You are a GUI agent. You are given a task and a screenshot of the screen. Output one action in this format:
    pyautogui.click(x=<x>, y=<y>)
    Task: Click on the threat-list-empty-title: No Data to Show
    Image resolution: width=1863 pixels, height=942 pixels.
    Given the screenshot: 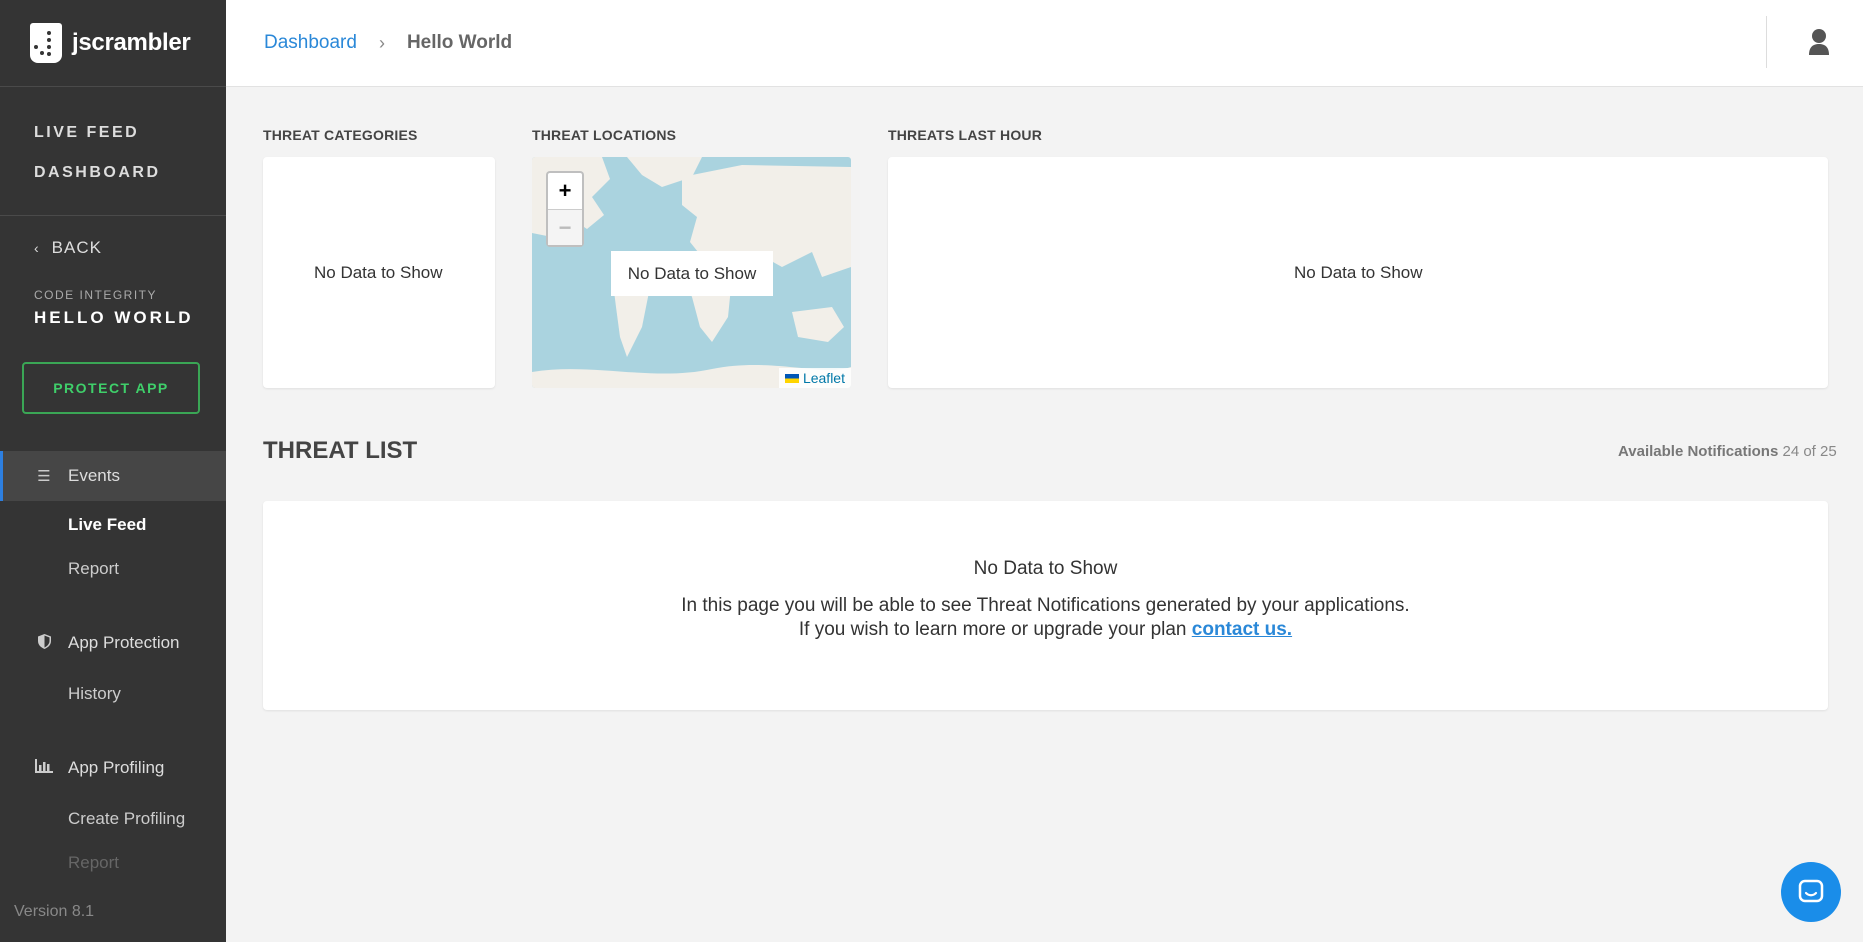 What is the action you would take?
    pyautogui.click(x=1045, y=568)
    